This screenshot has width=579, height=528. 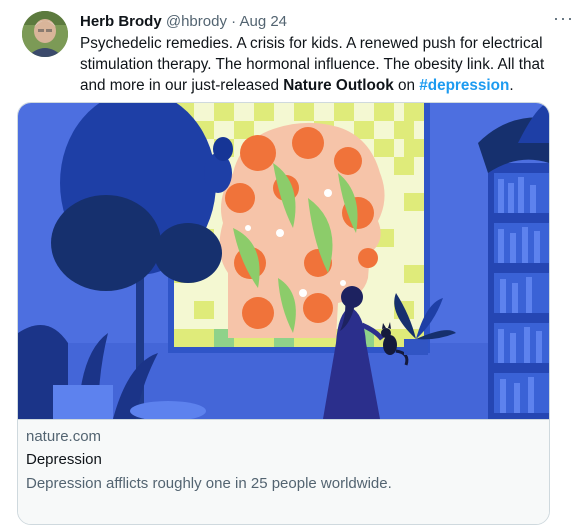 What do you see at coordinates (338, 85) in the screenshot?
I see `nature-outlook-link: Nature Outlook` at bounding box center [338, 85].